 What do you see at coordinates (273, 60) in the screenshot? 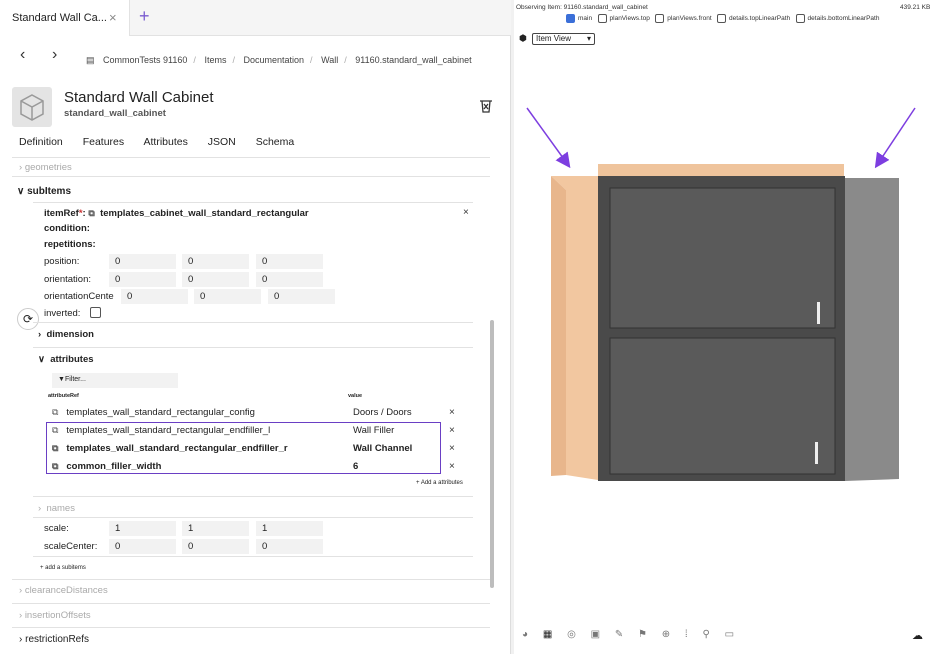
I see `breadcrumb-item: Documentation` at bounding box center [273, 60].